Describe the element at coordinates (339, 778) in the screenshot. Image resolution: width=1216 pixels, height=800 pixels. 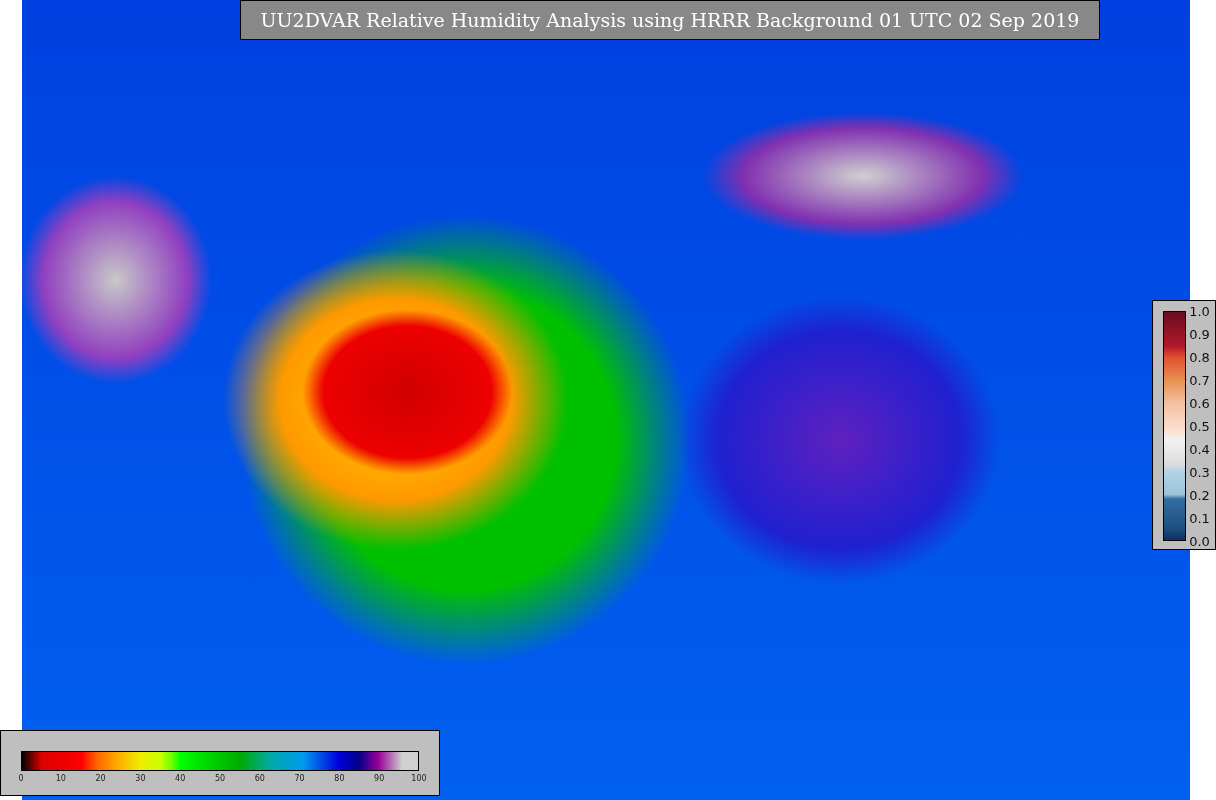
I see `tick-label: 80` at that location.